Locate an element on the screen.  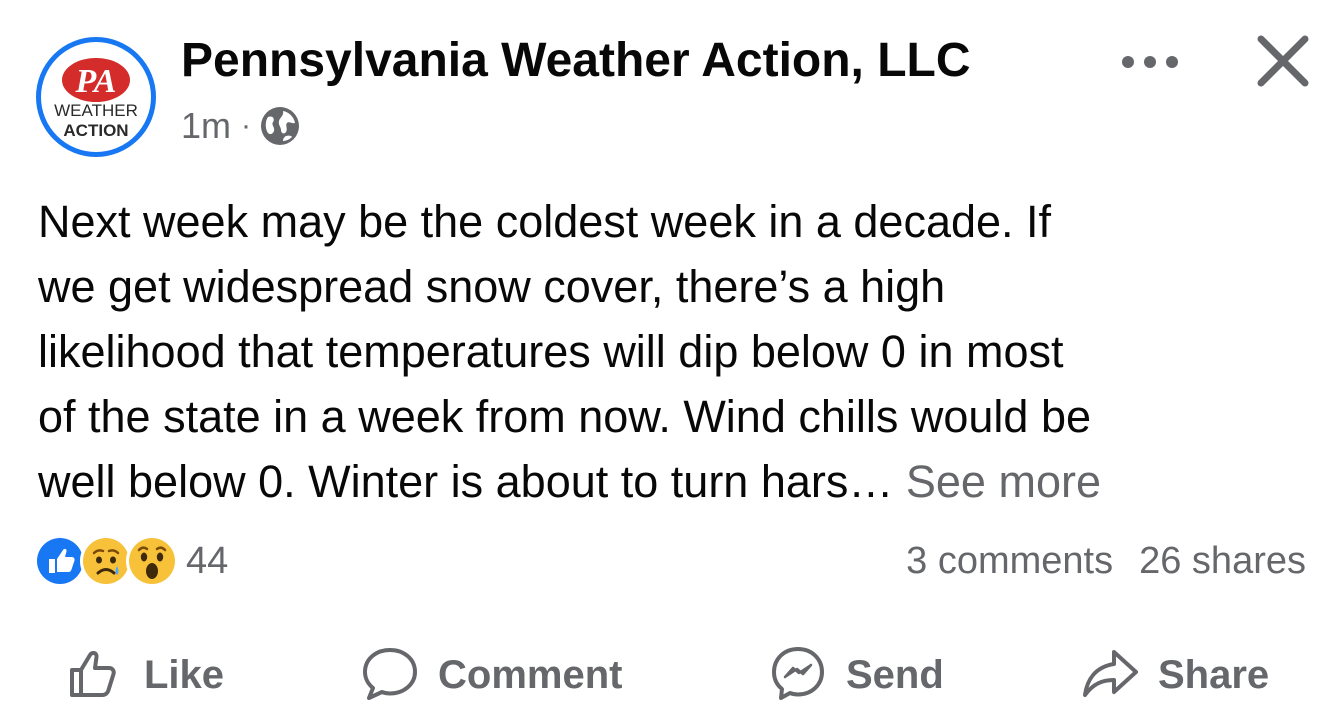
reaction-count: 44 is located at coordinates (207, 560).